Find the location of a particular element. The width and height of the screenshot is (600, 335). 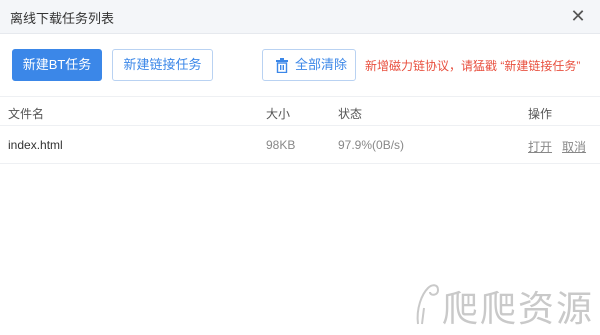

download-status: 97.9%(0B/s) is located at coordinates (371, 145).